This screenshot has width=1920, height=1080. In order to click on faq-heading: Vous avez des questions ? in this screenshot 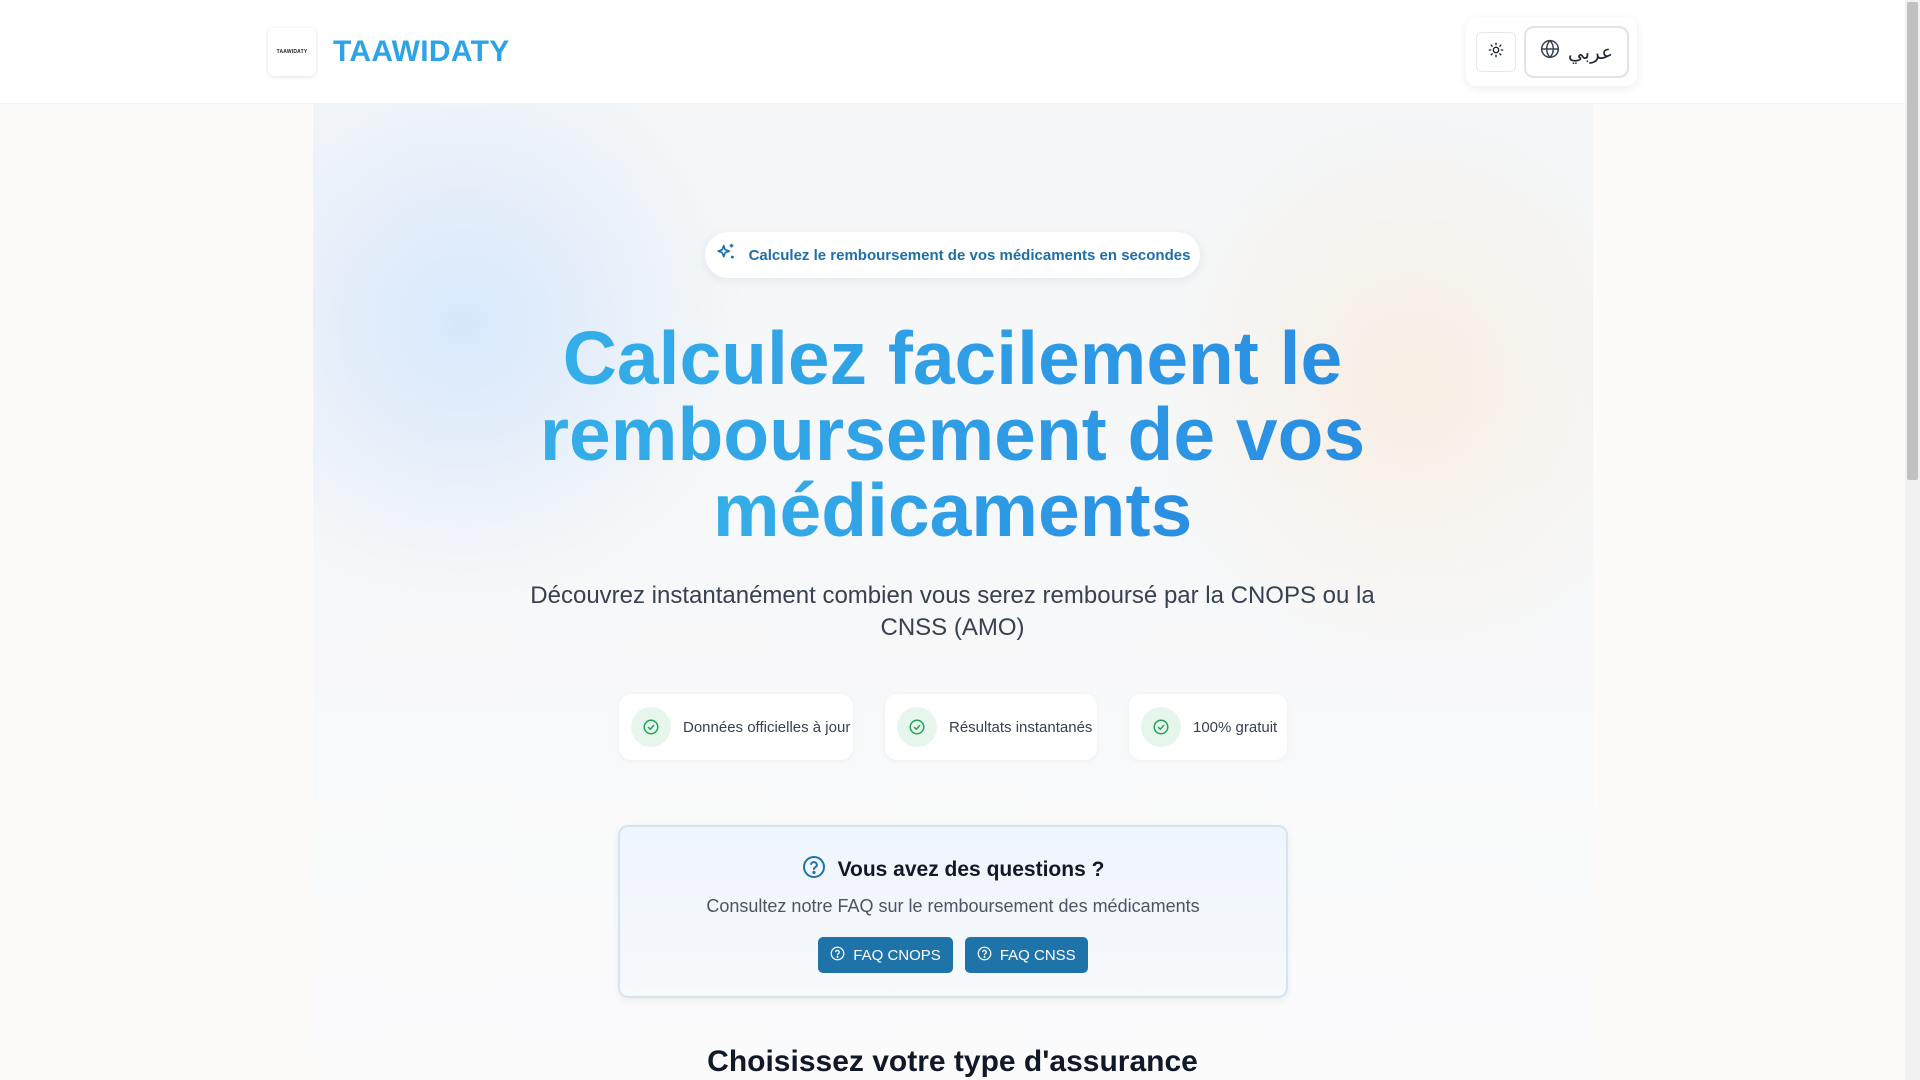, I will do `click(953, 869)`.